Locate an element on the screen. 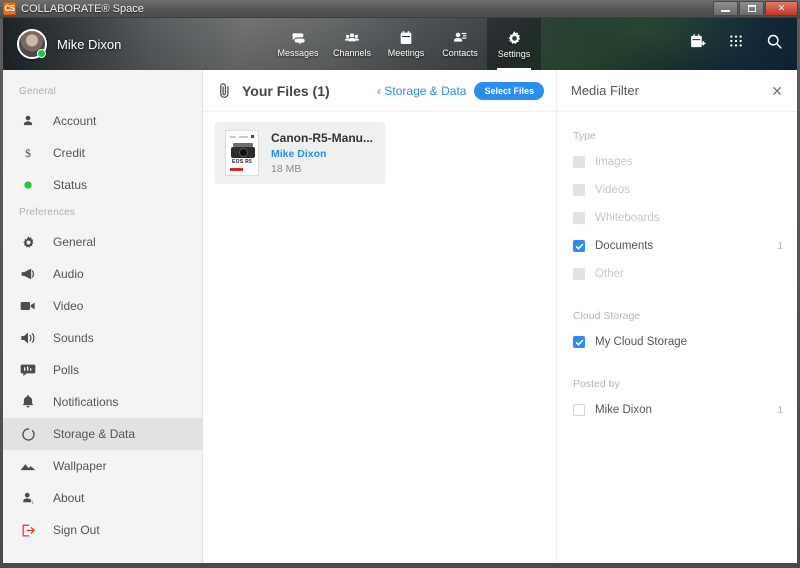 Image resolution: width=800 pixels, height=568 pixels. tab-settings: Settings is located at coordinates (514, 44).